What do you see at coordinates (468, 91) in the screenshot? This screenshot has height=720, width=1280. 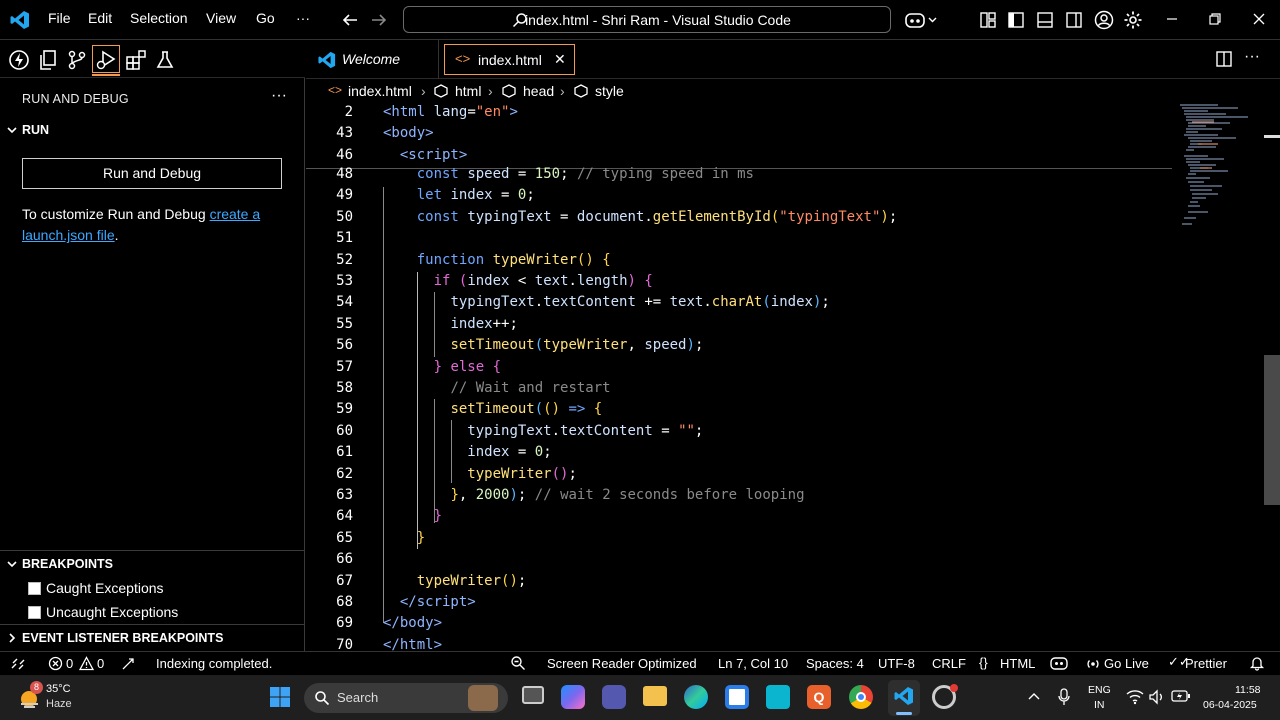 I see `breadcrumb-html: html` at bounding box center [468, 91].